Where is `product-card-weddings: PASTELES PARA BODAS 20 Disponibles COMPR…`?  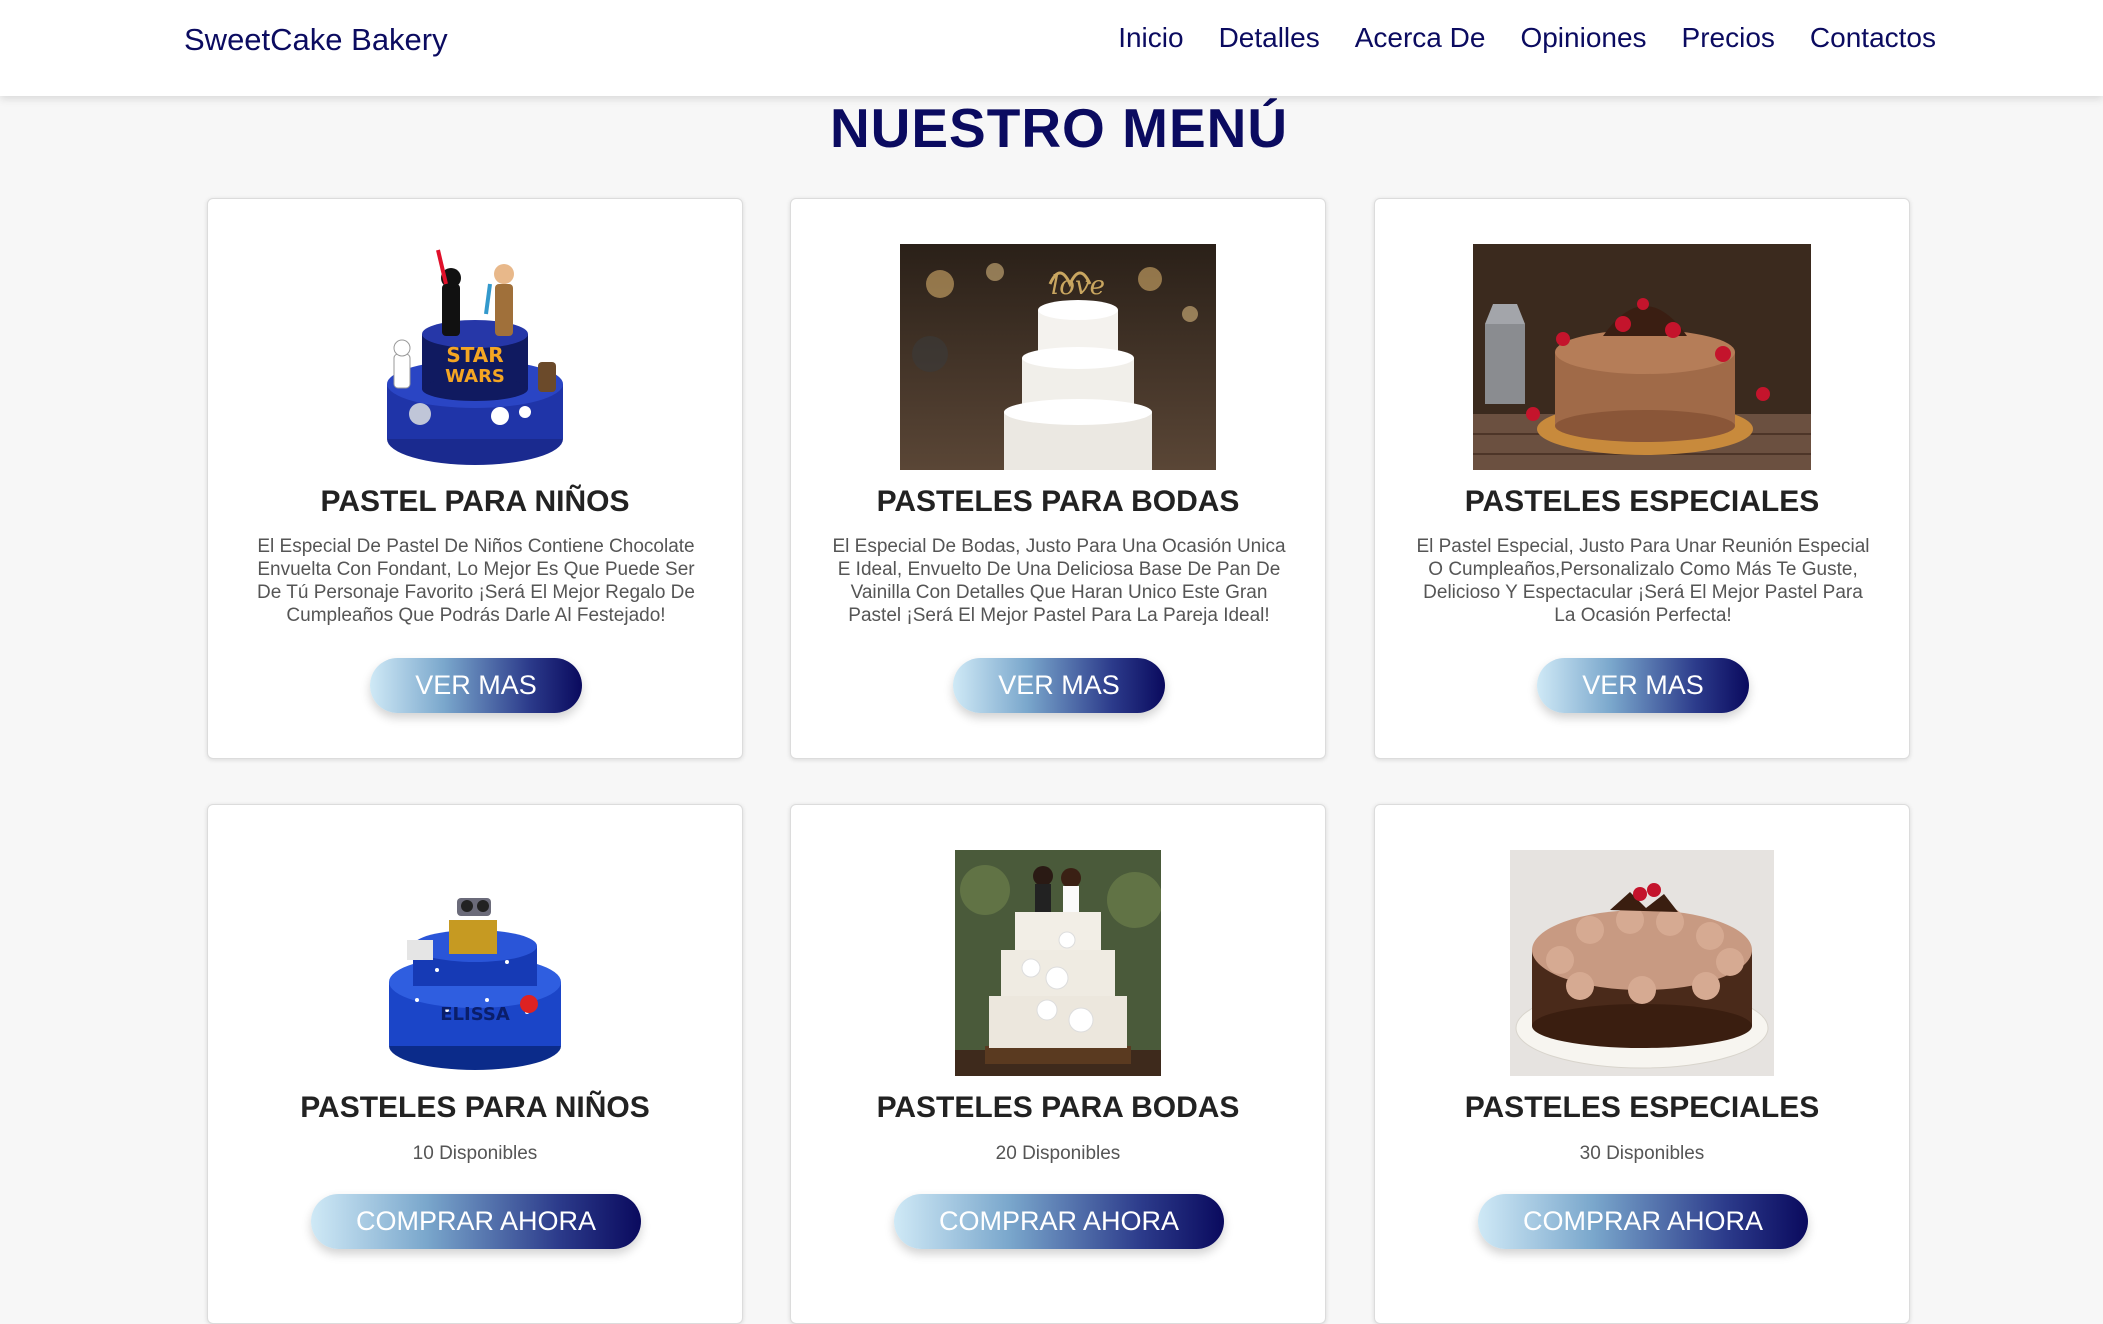
product-card-weddings: PASTELES PARA BODAS 20 Disponibles COMPR… is located at coordinates (1058, 1064).